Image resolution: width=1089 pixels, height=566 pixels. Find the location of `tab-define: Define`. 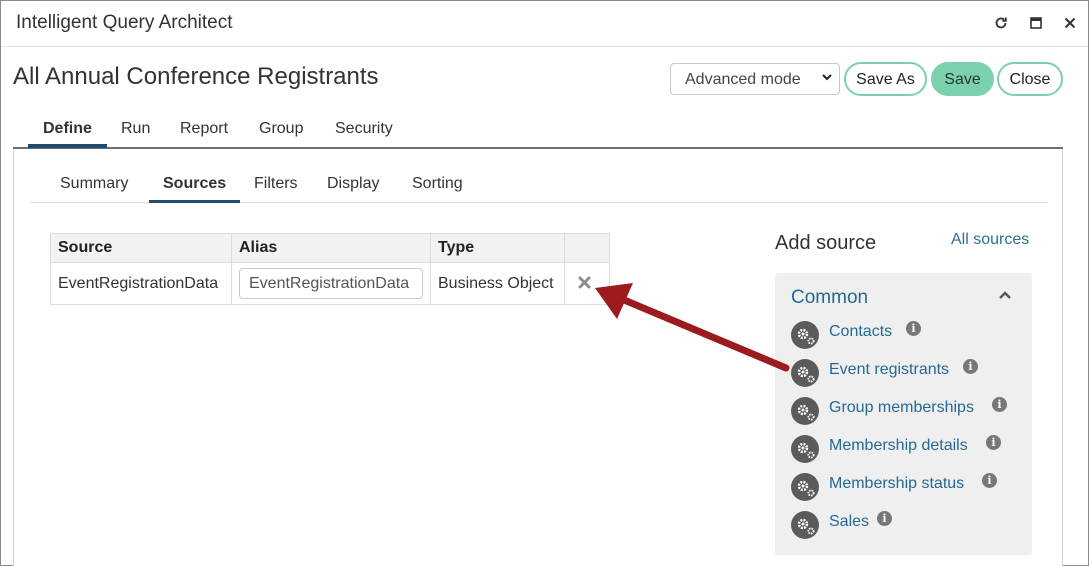

tab-define: Define is located at coordinates (67, 129).